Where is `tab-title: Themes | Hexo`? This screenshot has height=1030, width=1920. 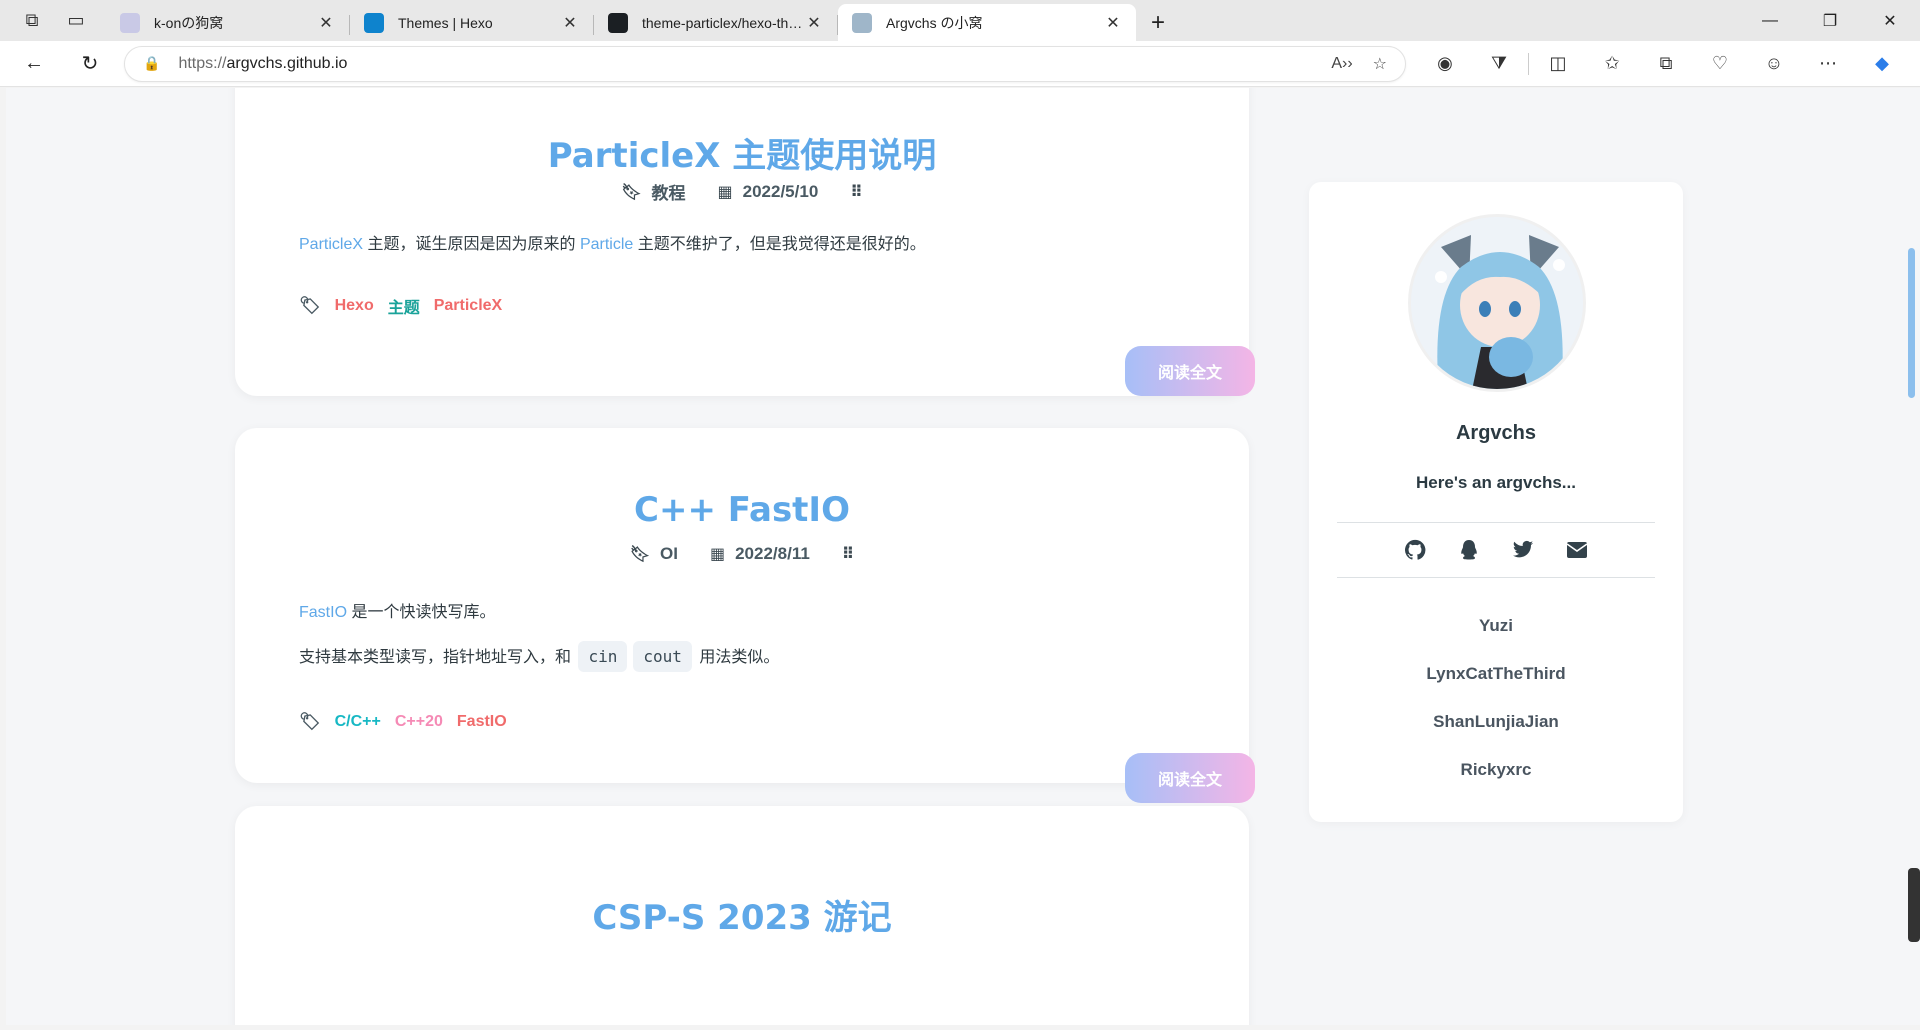 tab-title: Themes | Hexo is located at coordinates (445, 22).